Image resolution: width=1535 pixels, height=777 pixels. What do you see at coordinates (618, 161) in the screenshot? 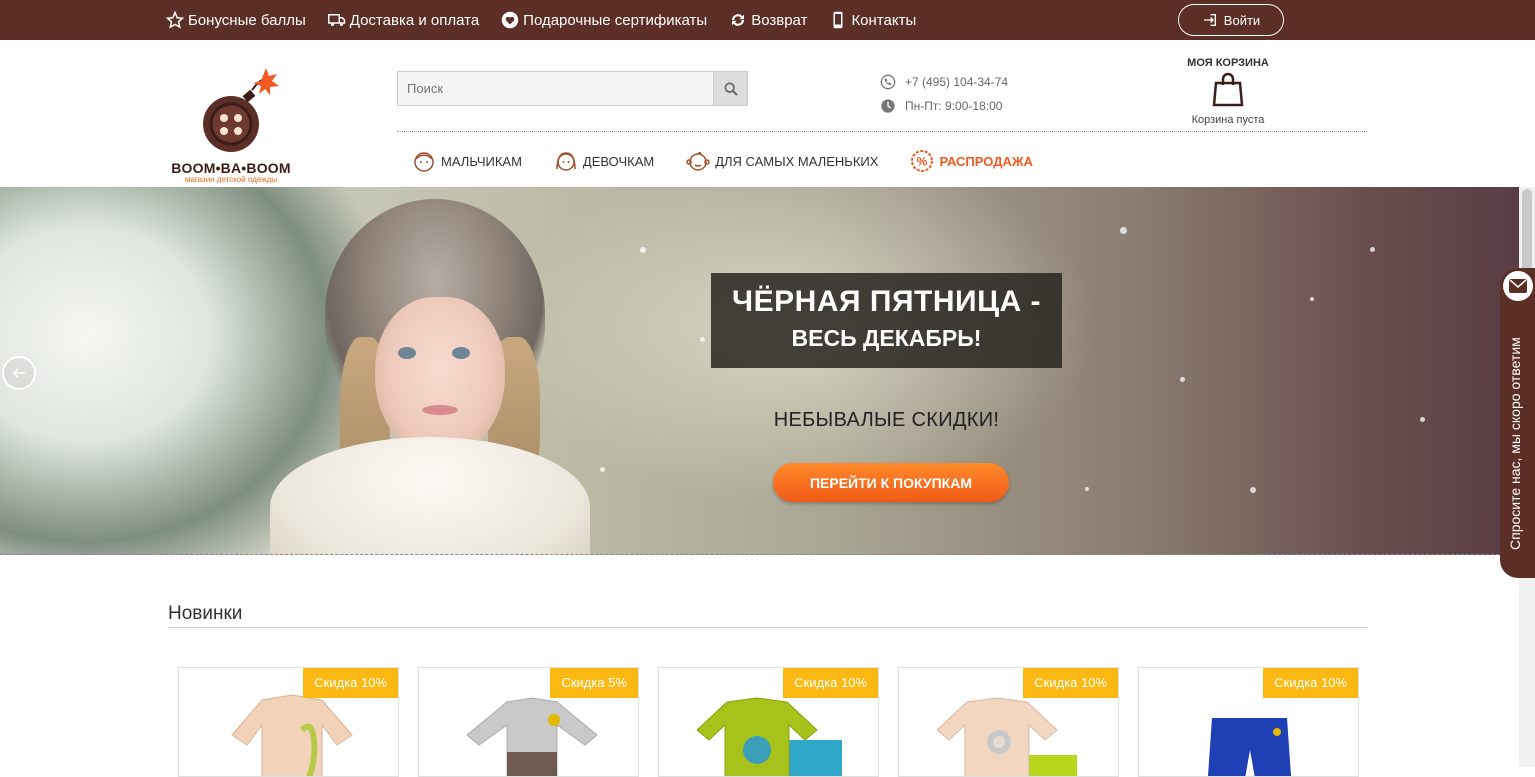
I see `category-girls-label: ДЕВОЧКАМ` at bounding box center [618, 161].